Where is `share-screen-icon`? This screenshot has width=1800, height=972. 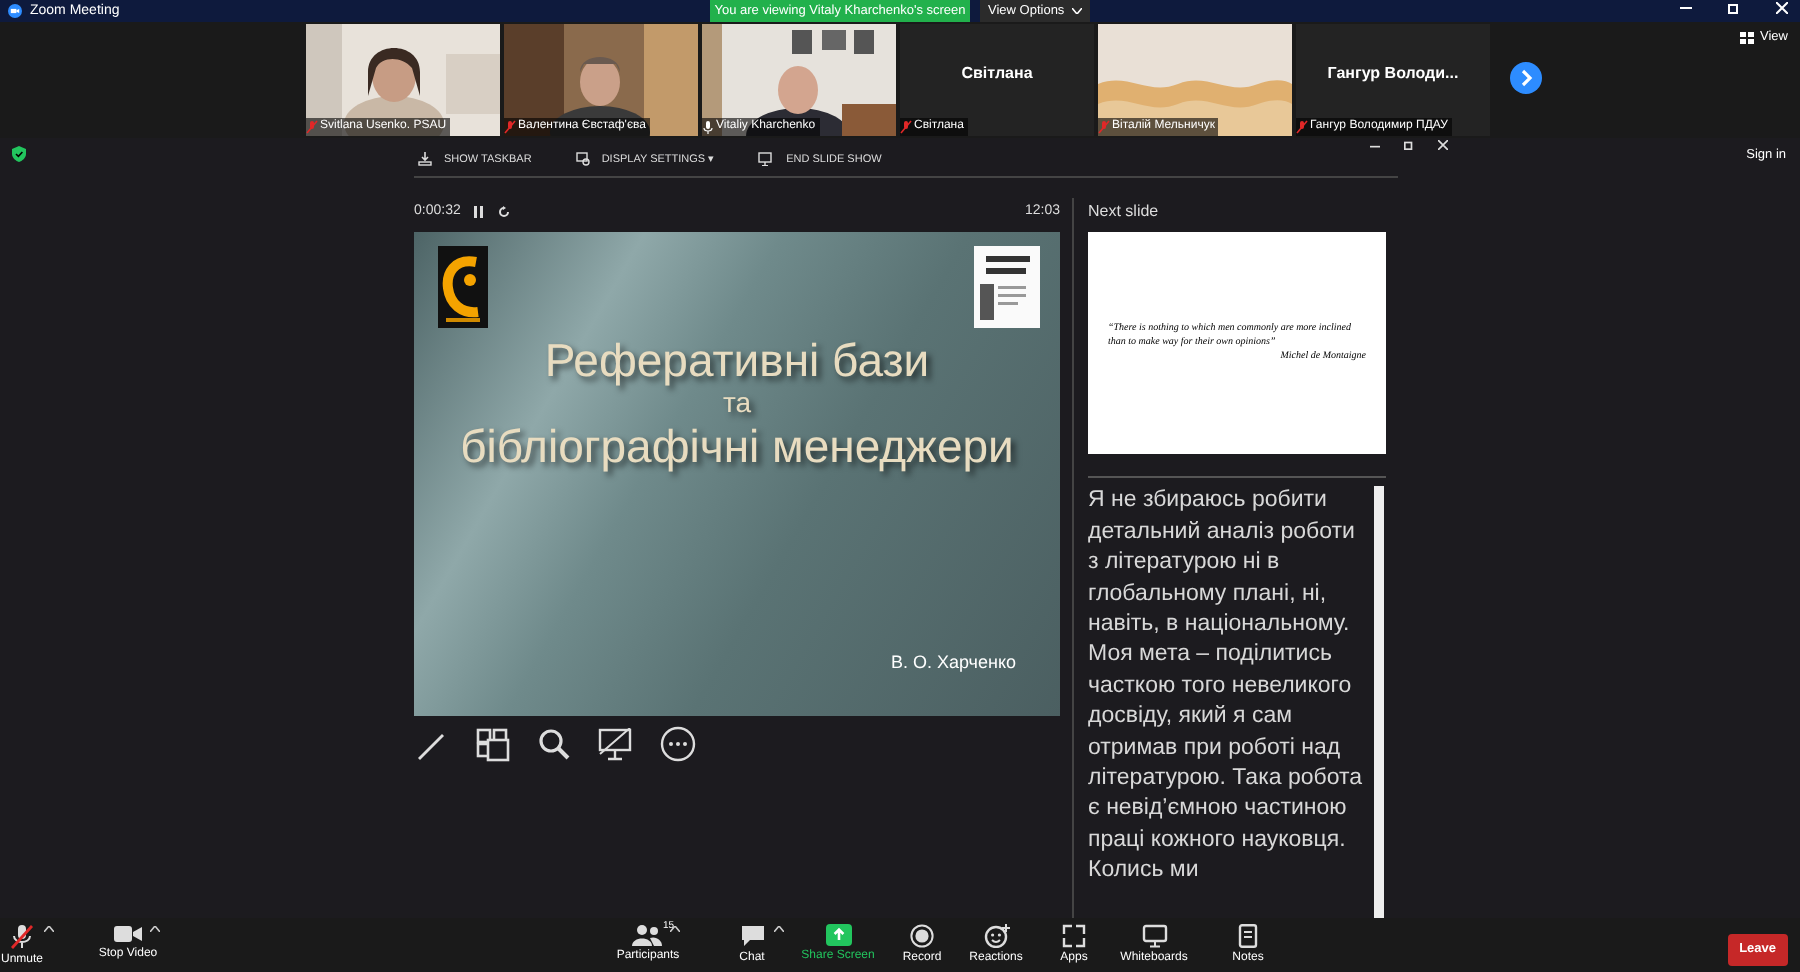 share-screen-icon is located at coordinates (838, 935).